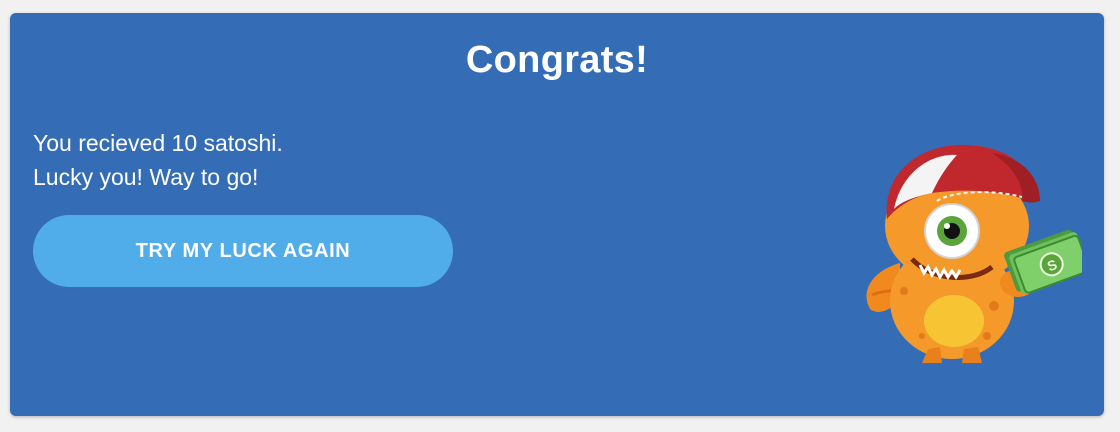  Describe the element at coordinates (243, 251) in the screenshot. I see `try-again-button: TRY MY LUCK AGAIN` at that location.